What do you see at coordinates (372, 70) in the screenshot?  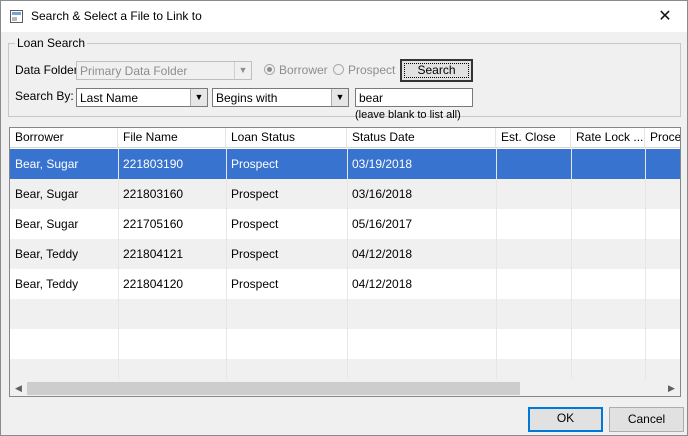 I see `prospect-radio-label: Prospect` at bounding box center [372, 70].